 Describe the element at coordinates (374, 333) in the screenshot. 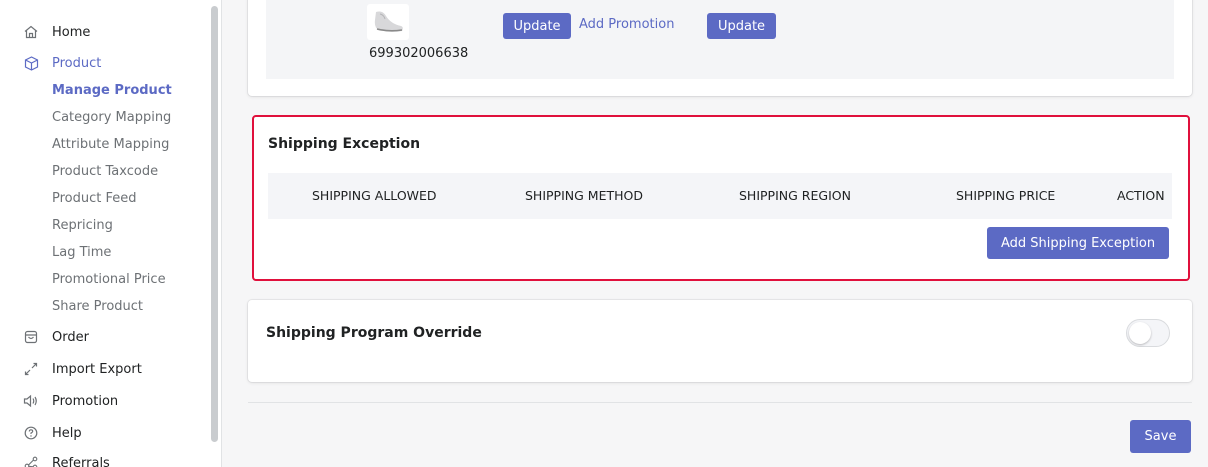

I see `shipping-program-override-title: Shipping Program Override` at that location.